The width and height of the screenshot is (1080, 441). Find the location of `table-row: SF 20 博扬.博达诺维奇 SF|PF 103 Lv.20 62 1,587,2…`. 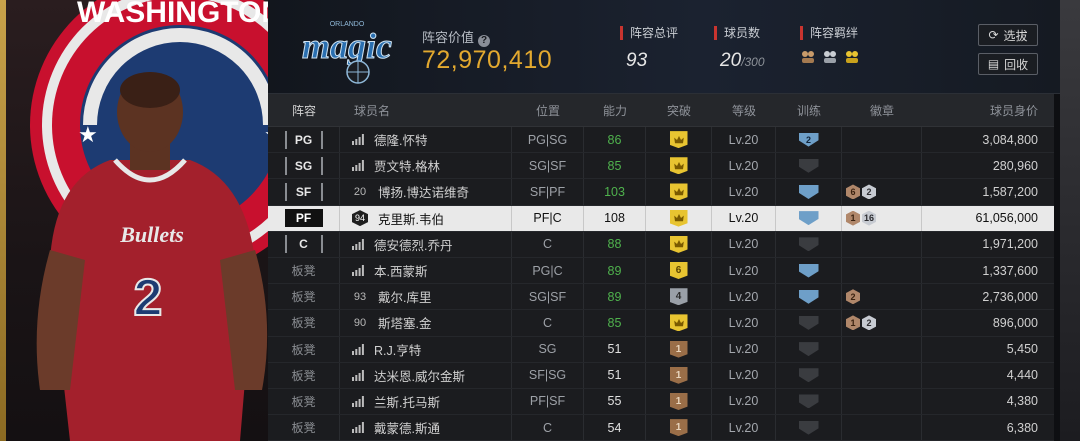

table-row: SF 20 博扬.博达诺维奇 SF|PF 103 Lv.20 62 1,587,2… is located at coordinates (661, 192).